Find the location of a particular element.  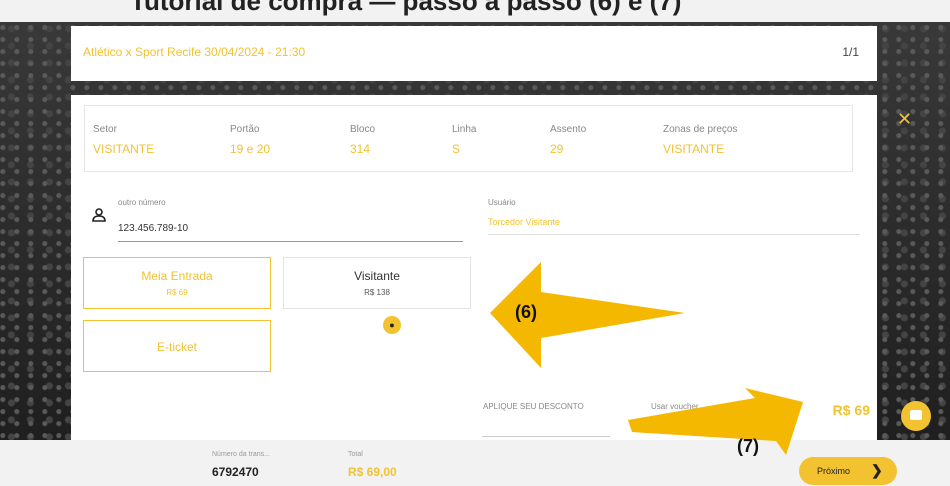

arrow-step7 is located at coordinates (715, 421).